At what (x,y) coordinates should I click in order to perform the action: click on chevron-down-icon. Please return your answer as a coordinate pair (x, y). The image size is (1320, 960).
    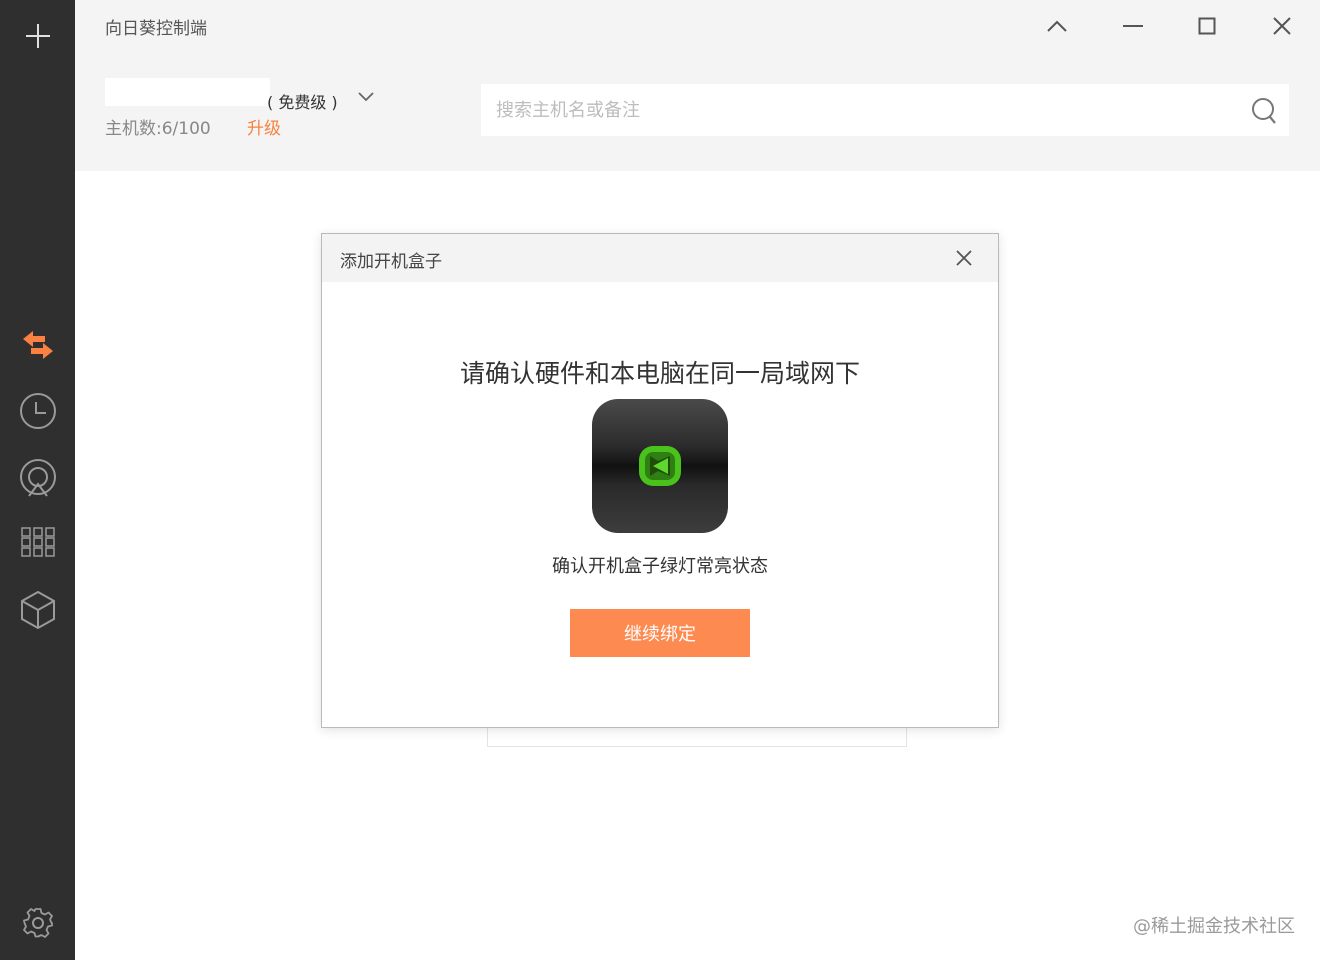
    Looking at the image, I should click on (366, 97).